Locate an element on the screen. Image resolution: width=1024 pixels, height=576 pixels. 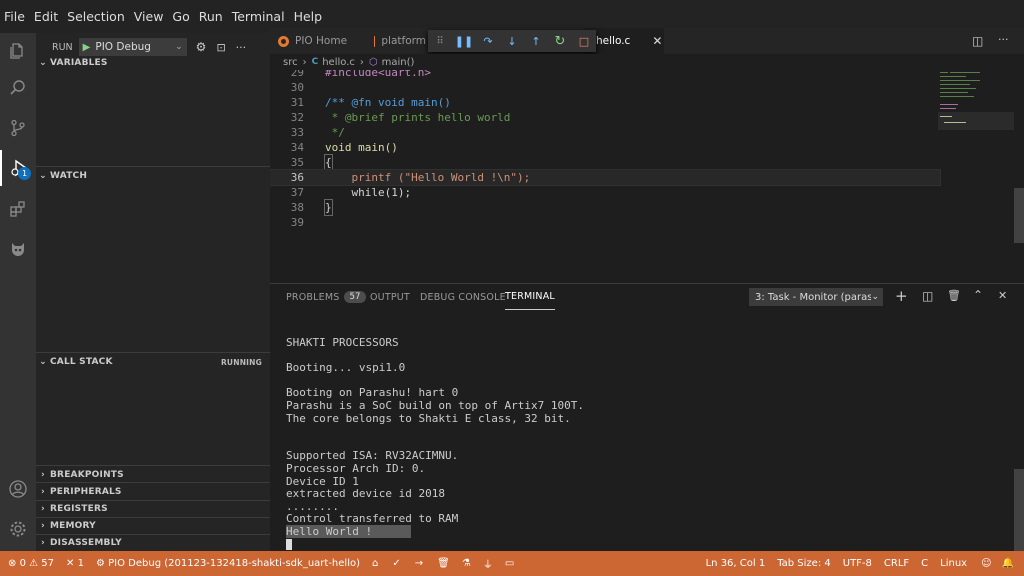
call-stack-section: ⌄ CALL STACK RUNNING is located at coordinates (153, 362).